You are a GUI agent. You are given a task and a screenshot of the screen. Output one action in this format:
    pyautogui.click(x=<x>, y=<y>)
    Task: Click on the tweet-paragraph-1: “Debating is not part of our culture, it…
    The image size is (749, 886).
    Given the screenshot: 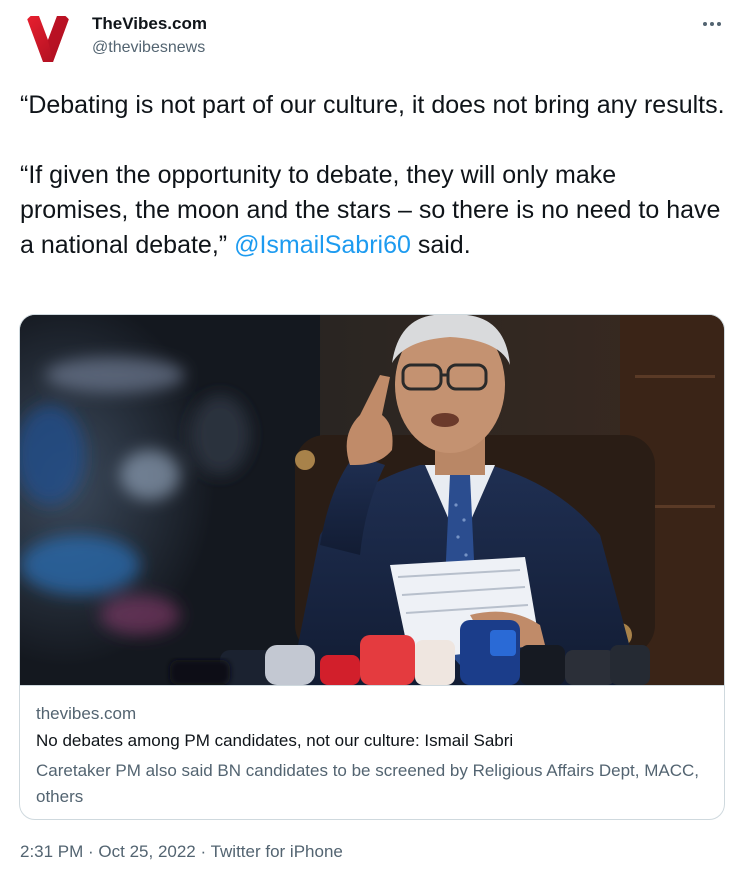 What is the action you would take?
    pyautogui.click(x=372, y=105)
    